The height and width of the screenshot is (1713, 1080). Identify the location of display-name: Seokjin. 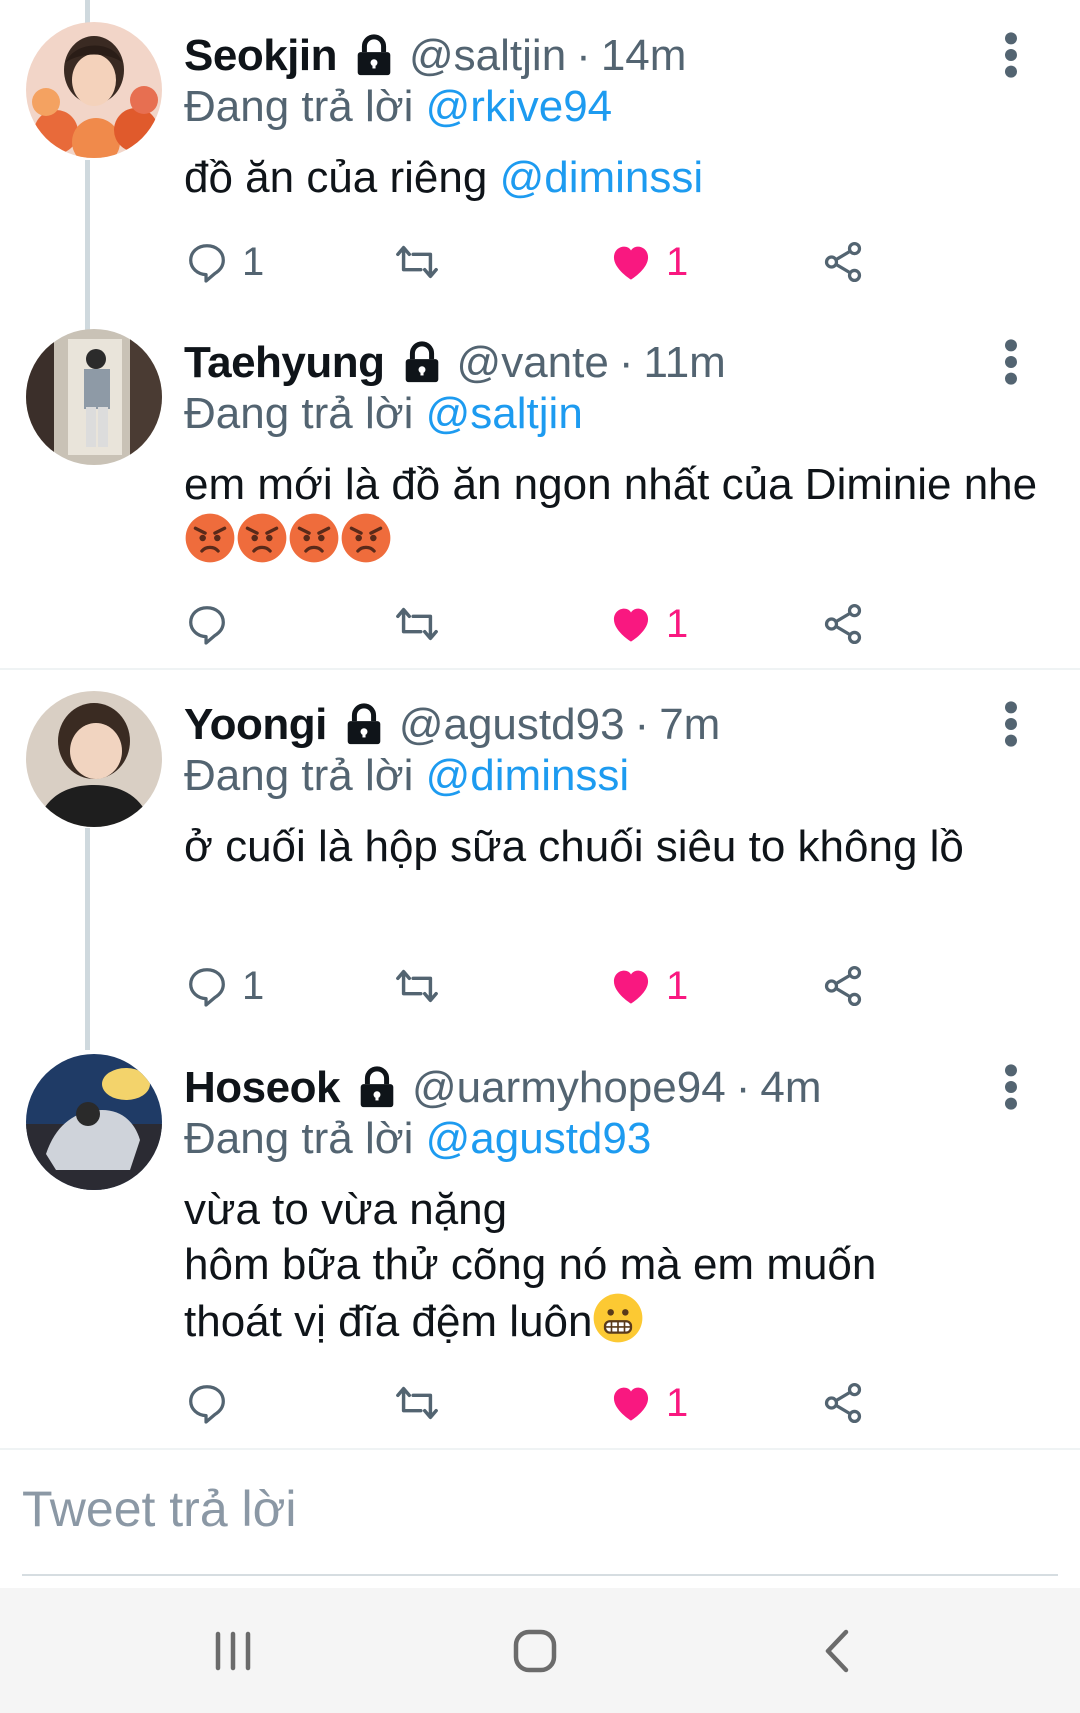
(261, 56).